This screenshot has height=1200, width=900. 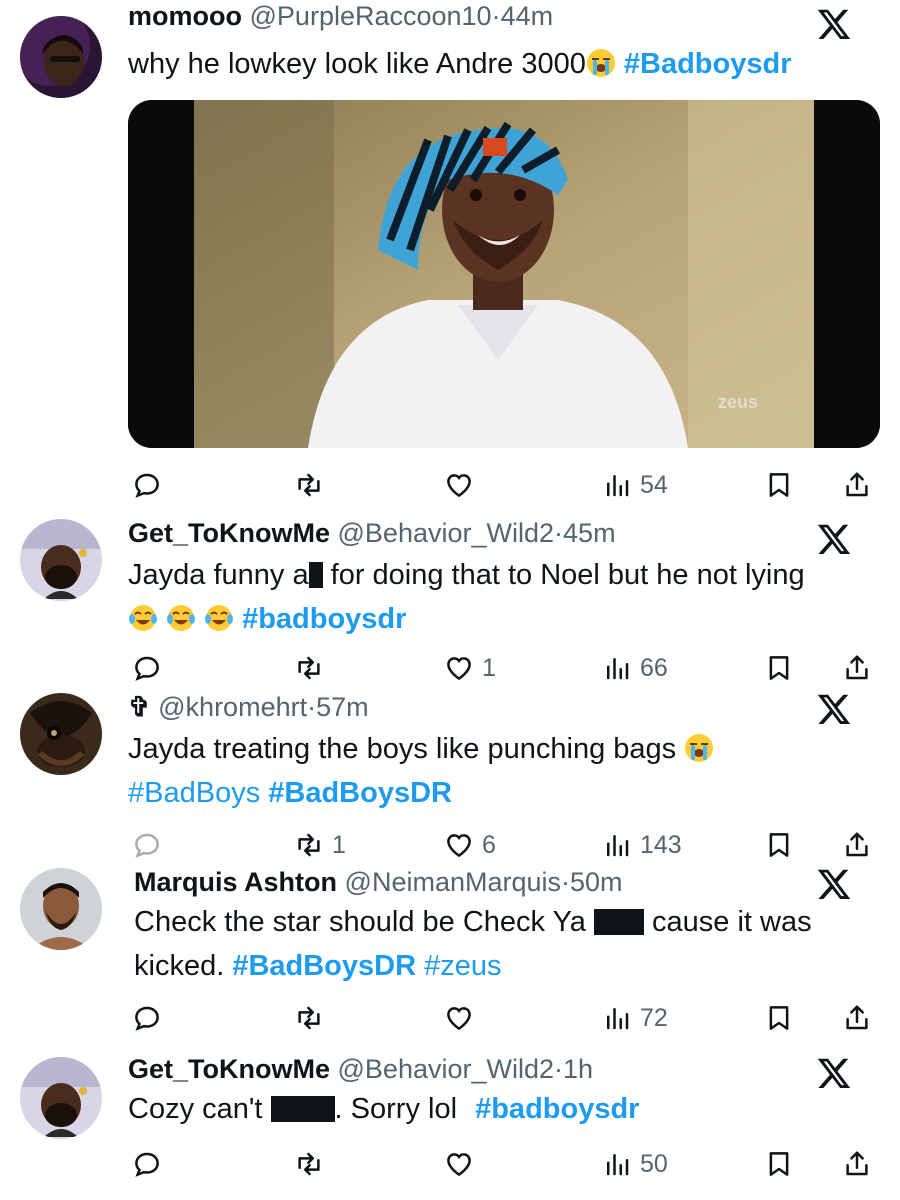 I want to click on loudly-crying-emoji, so click(x=699, y=748).